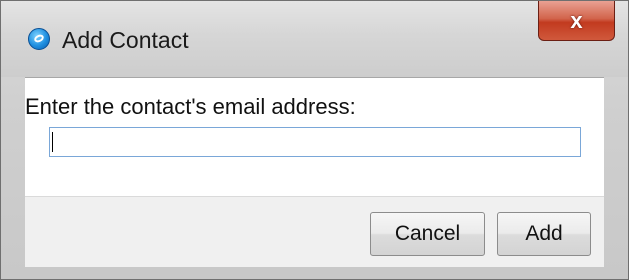  Describe the element at coordinates (544, 234) in the screenshot. I see `add-button: Add` at that location.